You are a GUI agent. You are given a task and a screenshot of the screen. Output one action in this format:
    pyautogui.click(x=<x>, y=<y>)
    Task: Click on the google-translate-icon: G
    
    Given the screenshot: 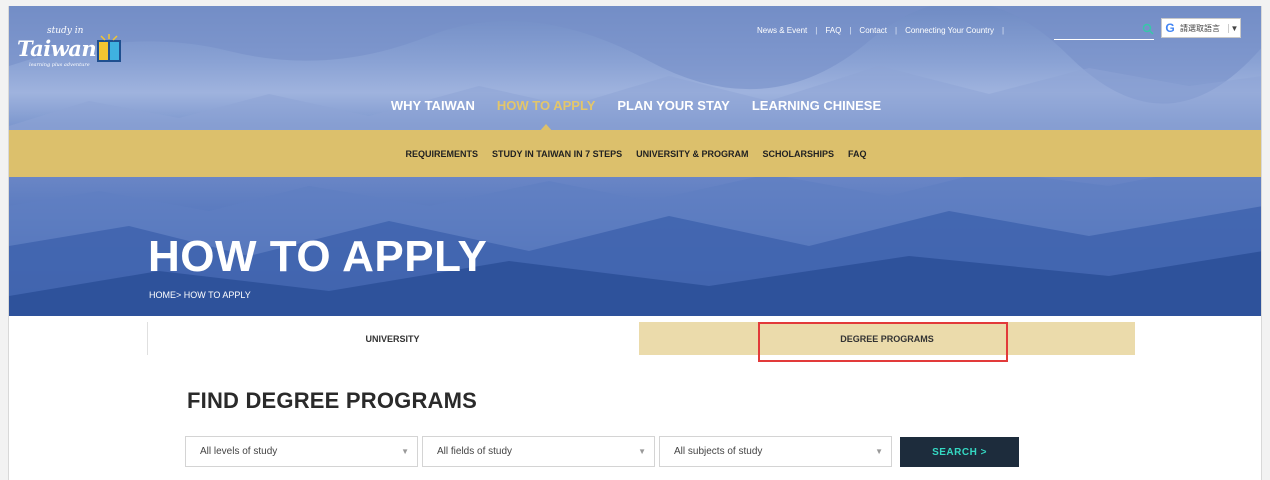 What is the action you would take?
    pyautogui.click(x=1170, y=28)
    